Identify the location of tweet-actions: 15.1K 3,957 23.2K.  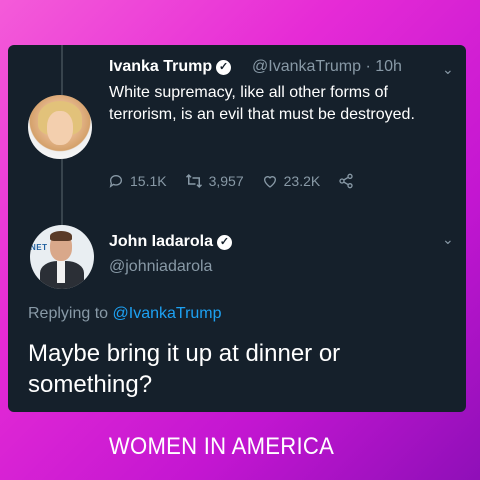
(243, 181).